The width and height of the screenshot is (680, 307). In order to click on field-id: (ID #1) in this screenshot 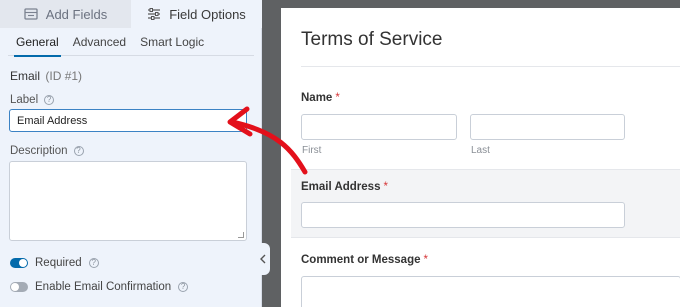, I will do `click(64, 76)`.